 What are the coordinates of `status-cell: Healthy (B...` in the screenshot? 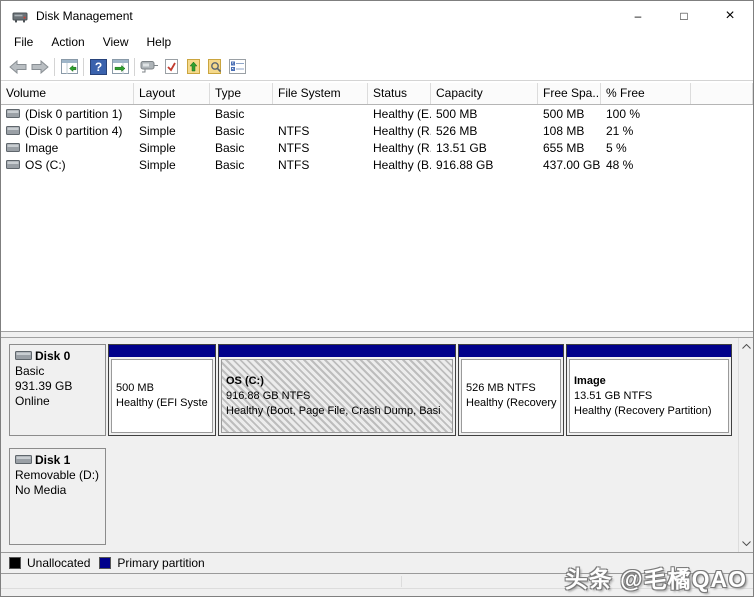 It's located at (402, 164).